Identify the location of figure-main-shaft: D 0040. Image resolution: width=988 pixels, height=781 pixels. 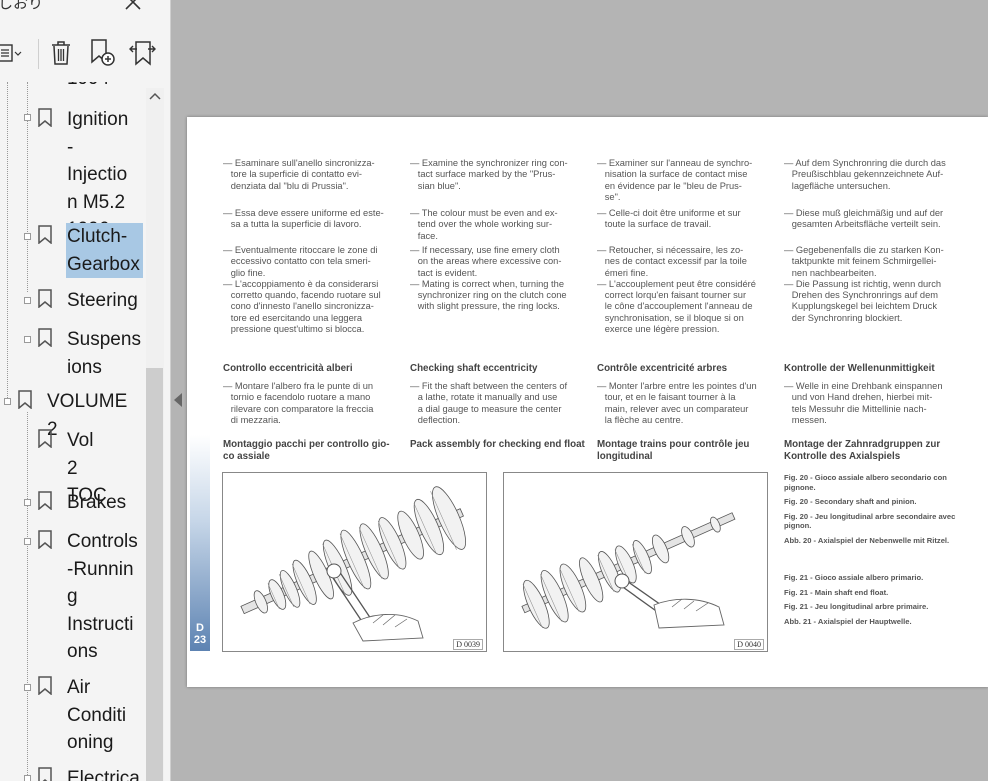
(635, 562).